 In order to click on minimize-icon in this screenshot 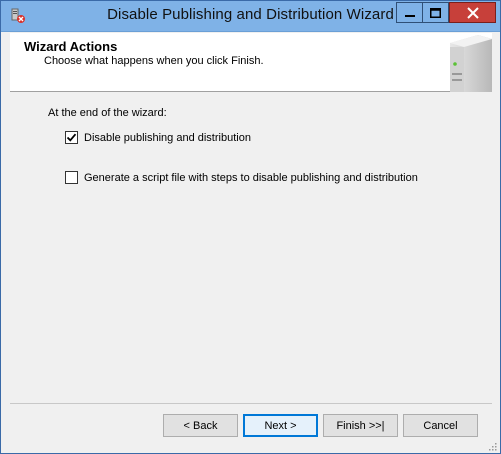, I will do `click(409, 13)`.